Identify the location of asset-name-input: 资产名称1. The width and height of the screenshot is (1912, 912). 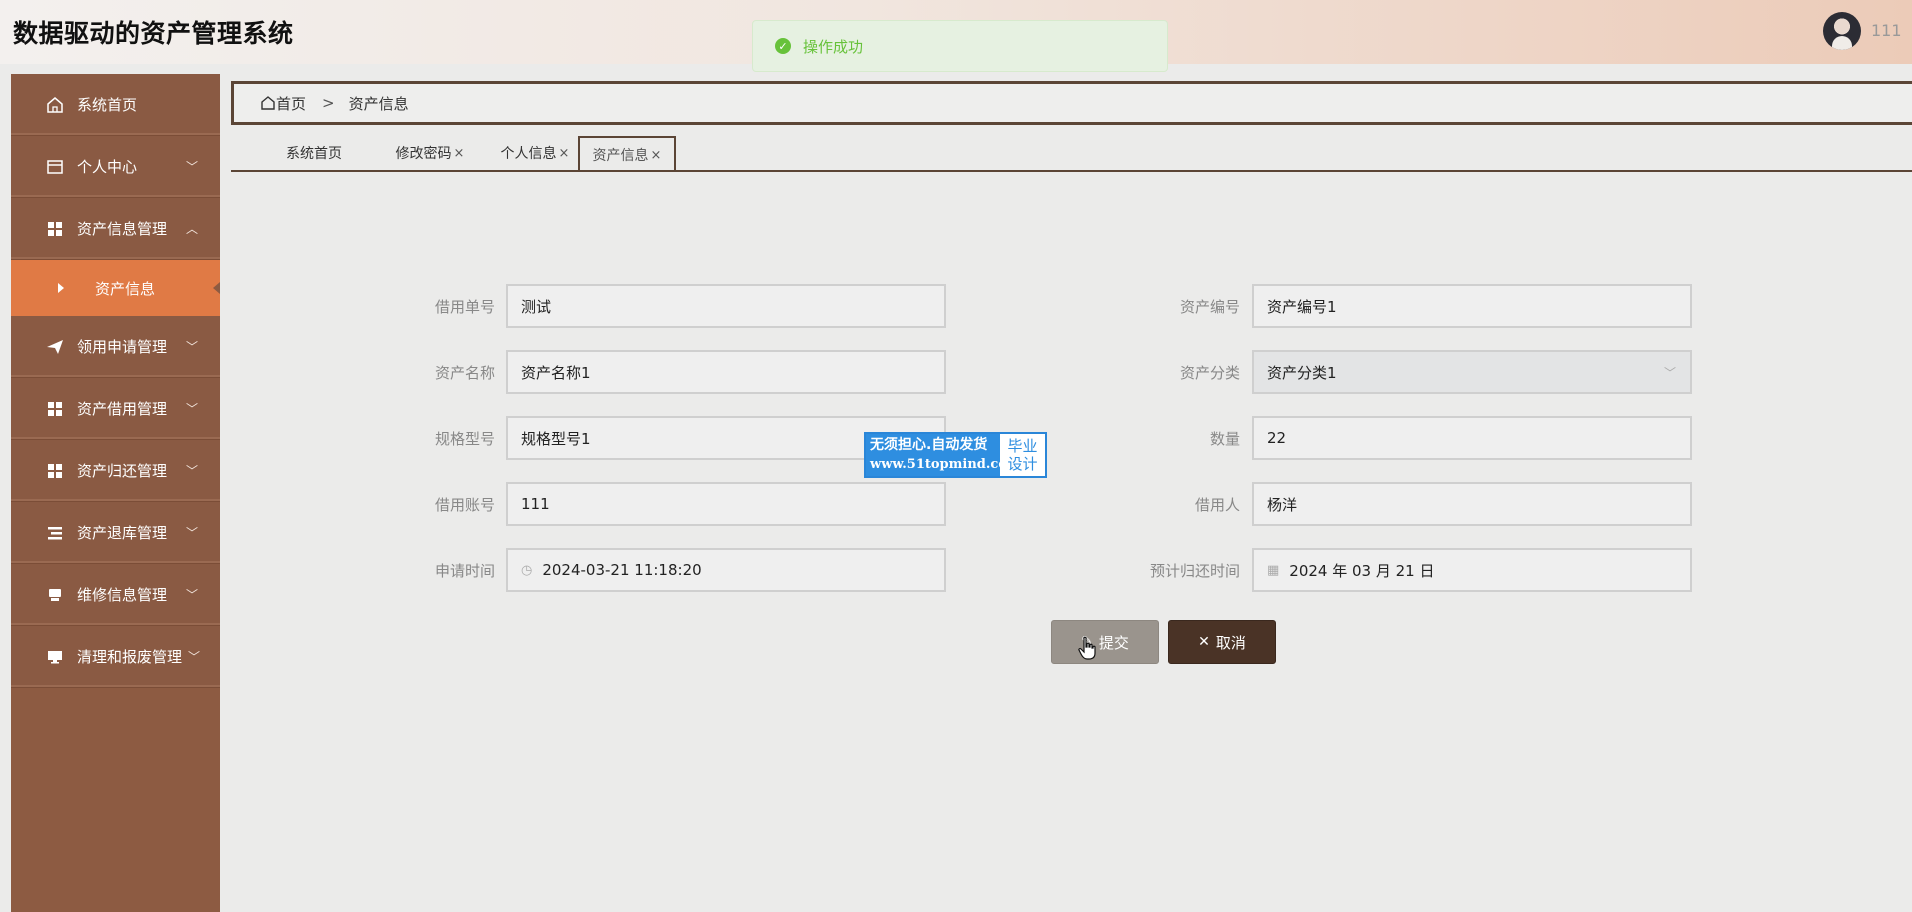
(726, 372).